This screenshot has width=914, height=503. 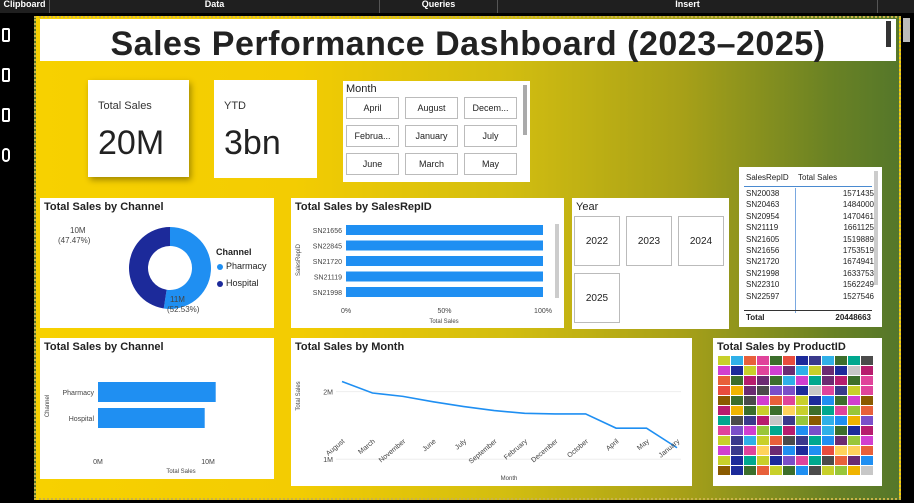 I want to click on kpi-ytd-card: YTD 3bn, so click(x=265, y=129).